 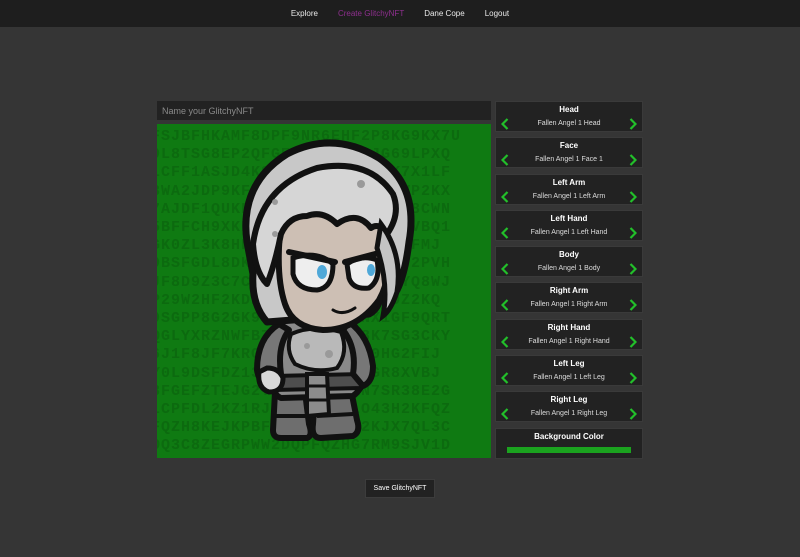 What do you see at coordinates (569, 304) in the screenshot?
I see `part-value: Fallen Angel 1 Right Arm` at bounding box center [569, 304].